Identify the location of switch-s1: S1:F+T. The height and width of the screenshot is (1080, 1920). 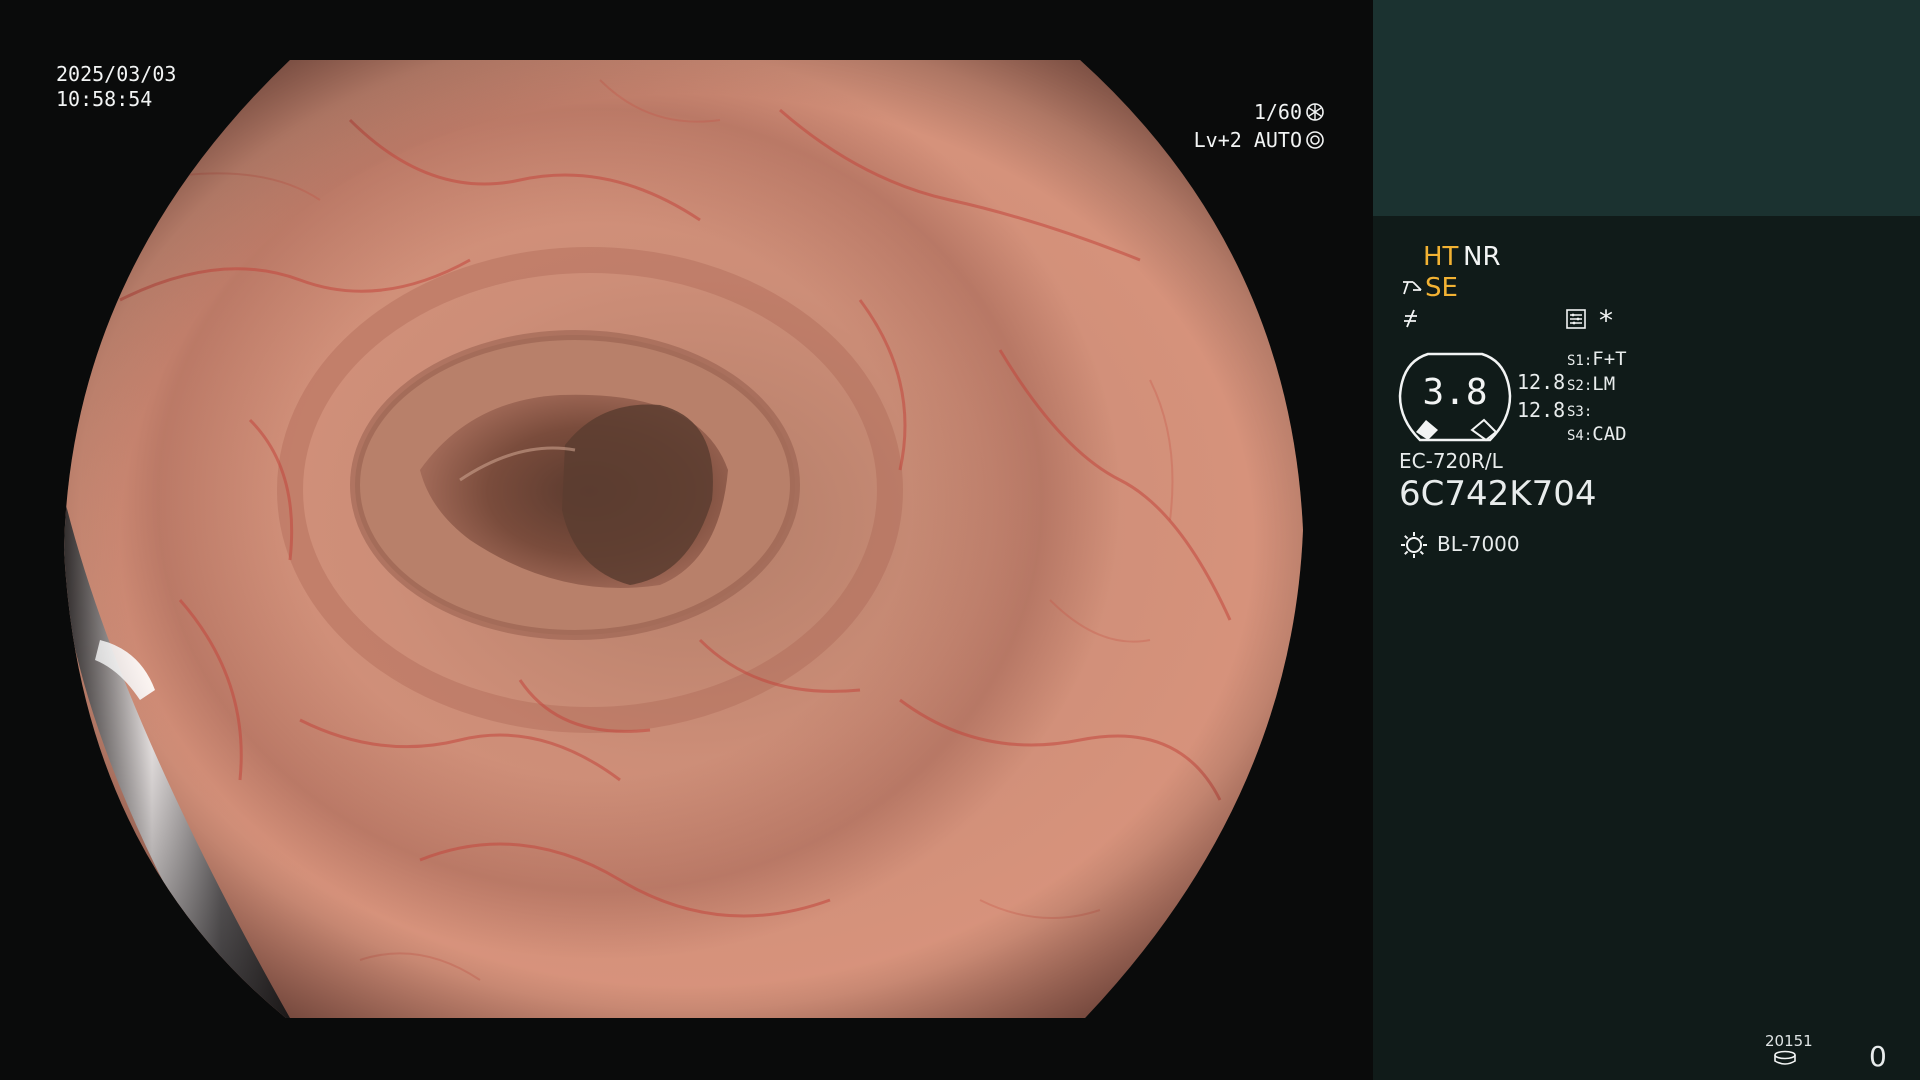
(1597, 359).